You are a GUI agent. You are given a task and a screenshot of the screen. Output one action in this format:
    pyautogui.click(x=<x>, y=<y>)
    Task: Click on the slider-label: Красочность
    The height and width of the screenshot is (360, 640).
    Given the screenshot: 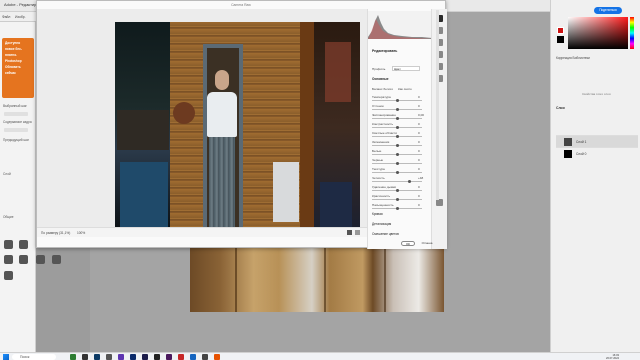 What is the action you would take?
    pyautogui.click(x=381, y=196)
    